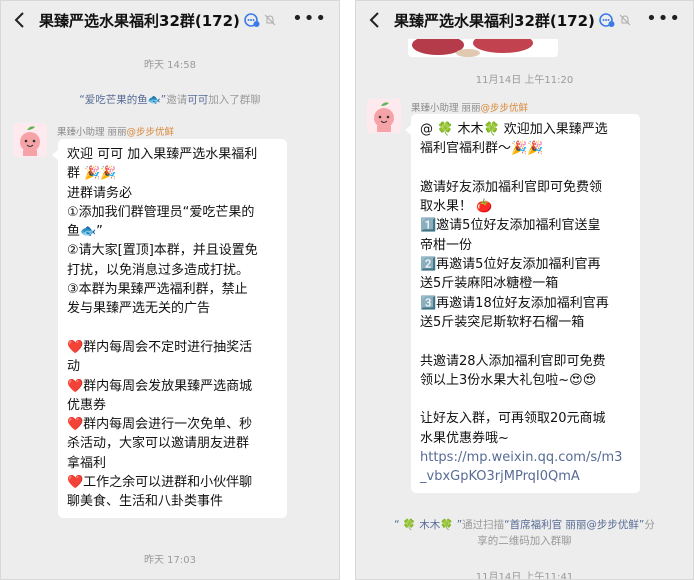 Image resolution: width=694 pixels, height=580 pixels. What do you see at coordinates (170, 560) in the screenshot?
I see `timestamp: 昨天 17:03` at bounding box center [170, 560].